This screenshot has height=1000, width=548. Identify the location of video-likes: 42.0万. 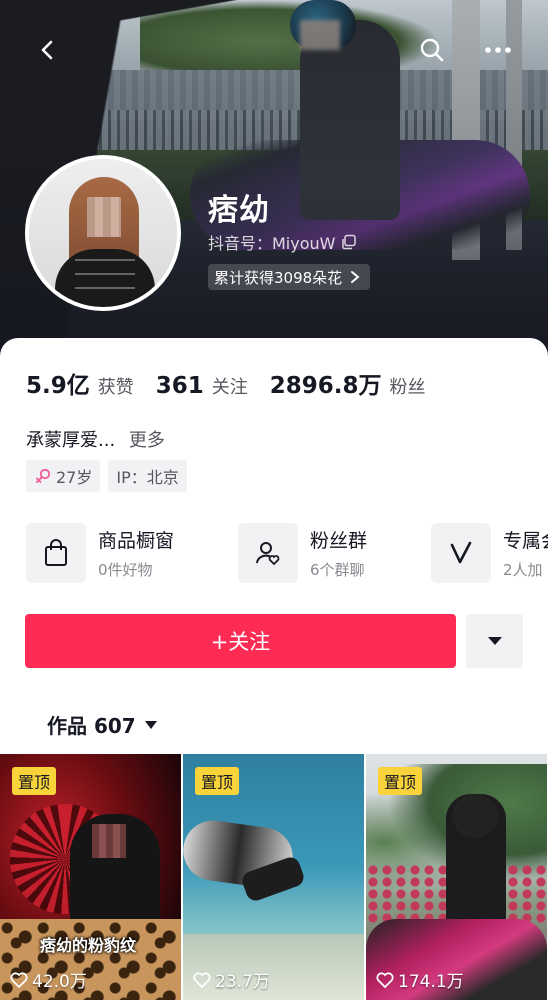
(48, 979).